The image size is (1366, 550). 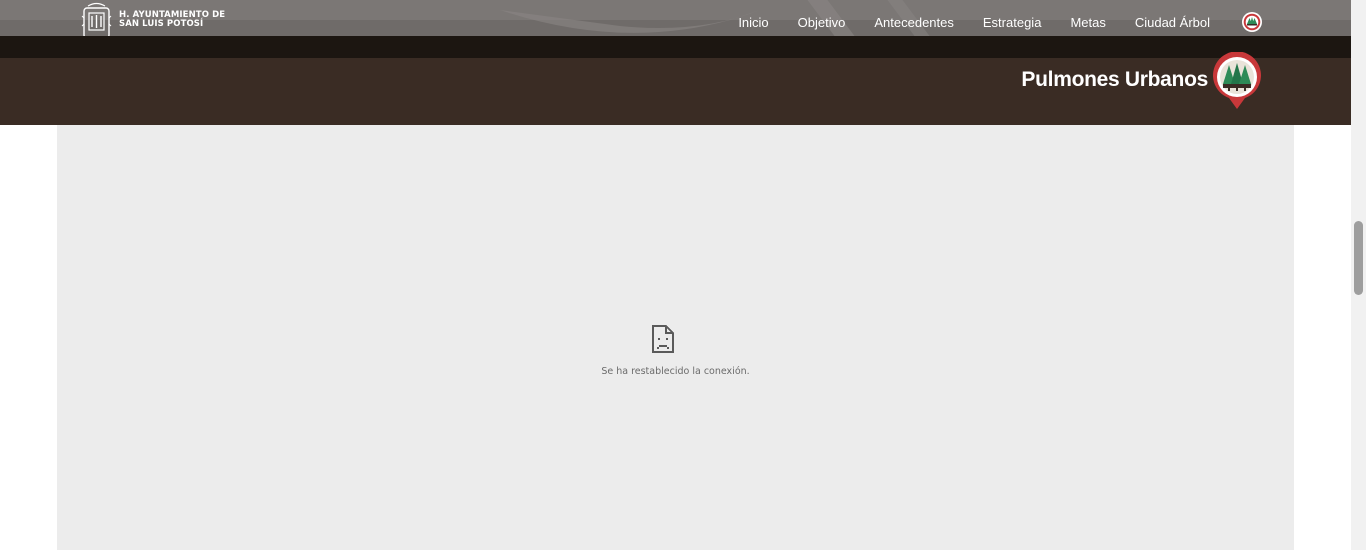 I want to click on nav-link-objetivo: Objetivo, so click(x=822, y=22).